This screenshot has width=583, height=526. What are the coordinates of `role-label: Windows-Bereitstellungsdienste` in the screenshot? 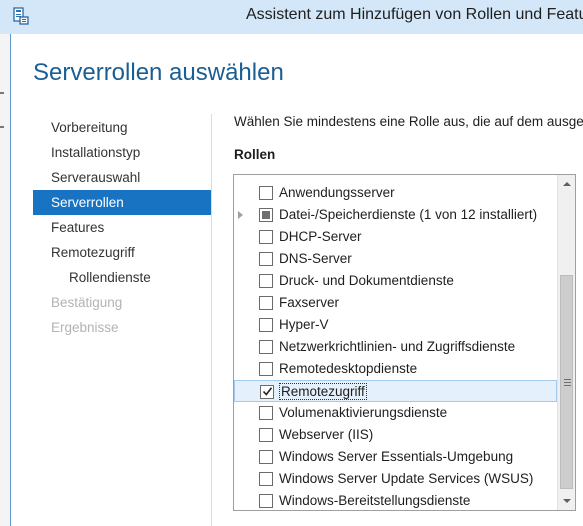 It's located at (375, 500).